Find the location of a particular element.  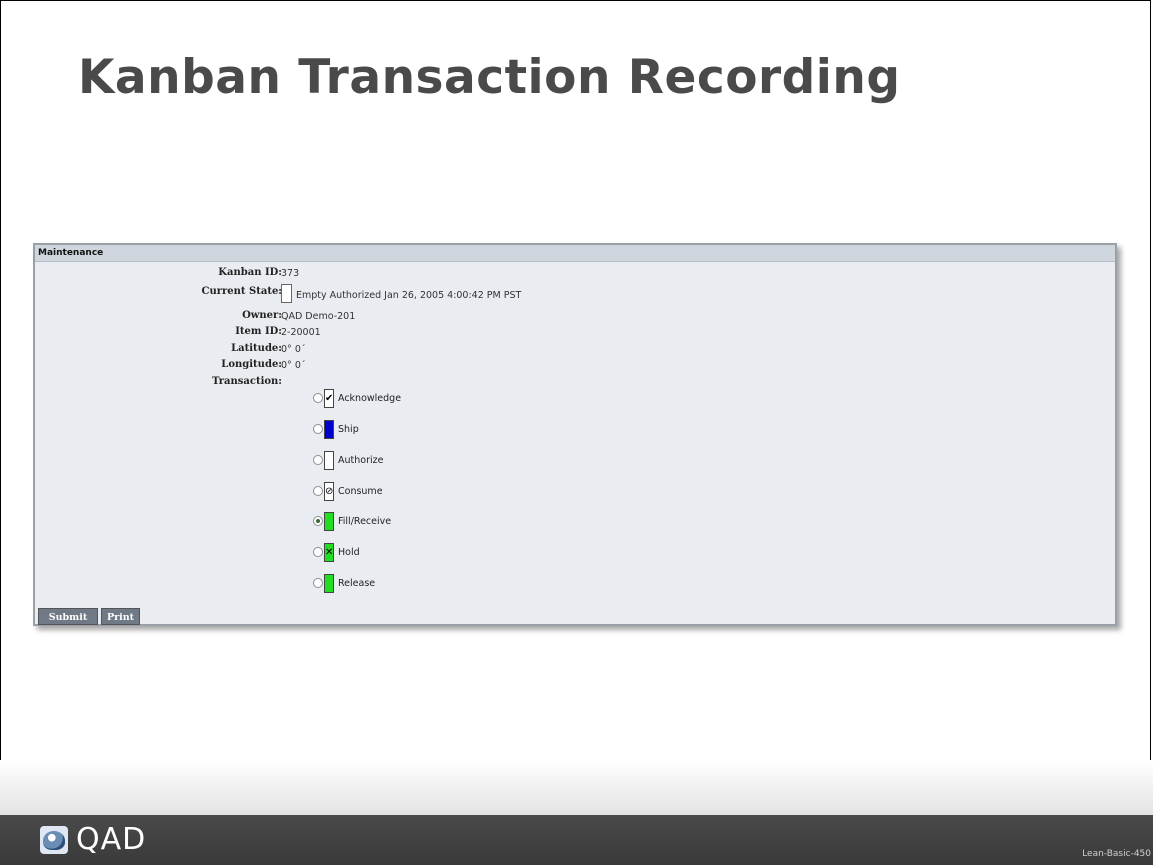

slide-title: Kanban Transaction Recording is located at coordinates (489, 77).